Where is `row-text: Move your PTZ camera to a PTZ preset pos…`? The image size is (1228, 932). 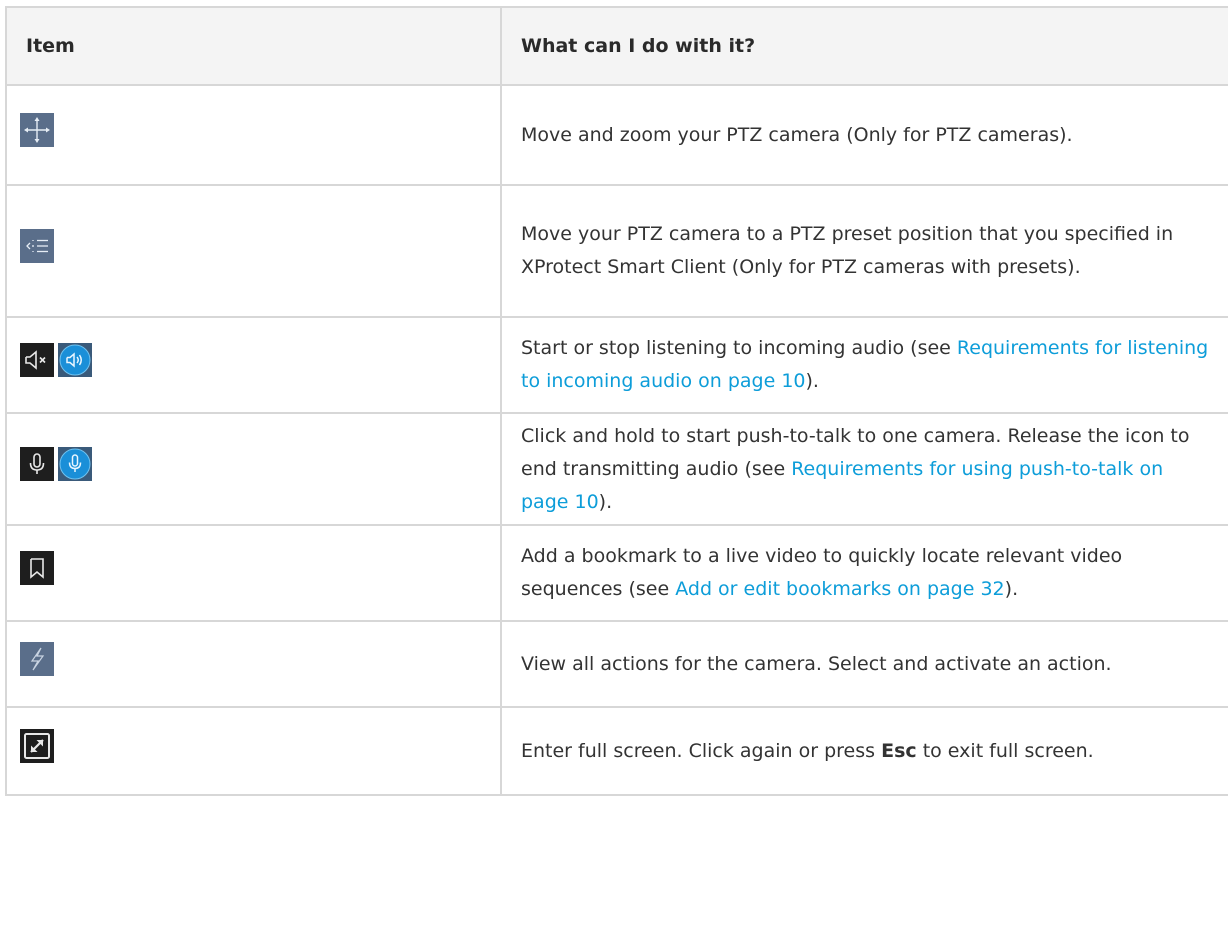 row-text: Move your PTZ camera to a PTZ preset pos… is located at coordinates (847, 250).